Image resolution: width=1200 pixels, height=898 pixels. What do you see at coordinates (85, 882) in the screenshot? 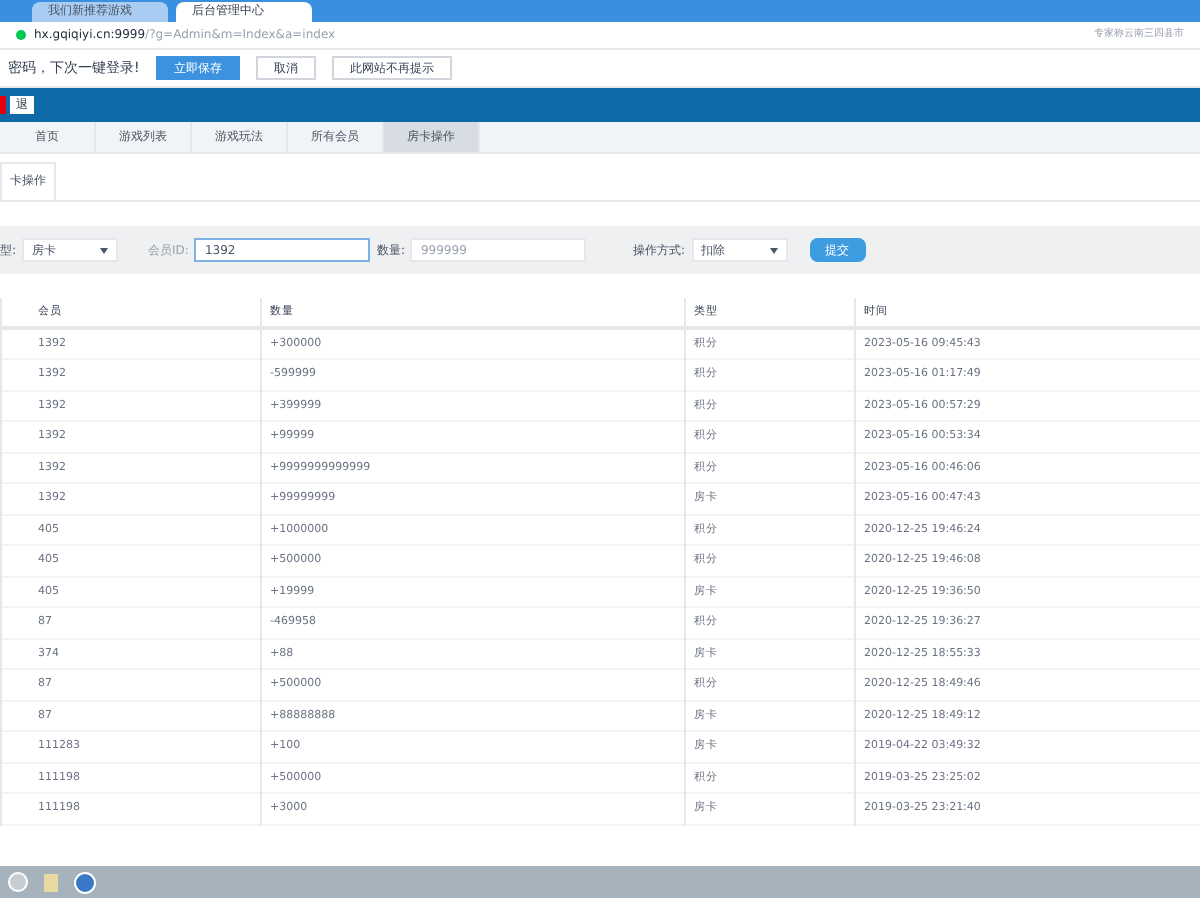
I see `browser-icon` at bounding box center [85, 882].